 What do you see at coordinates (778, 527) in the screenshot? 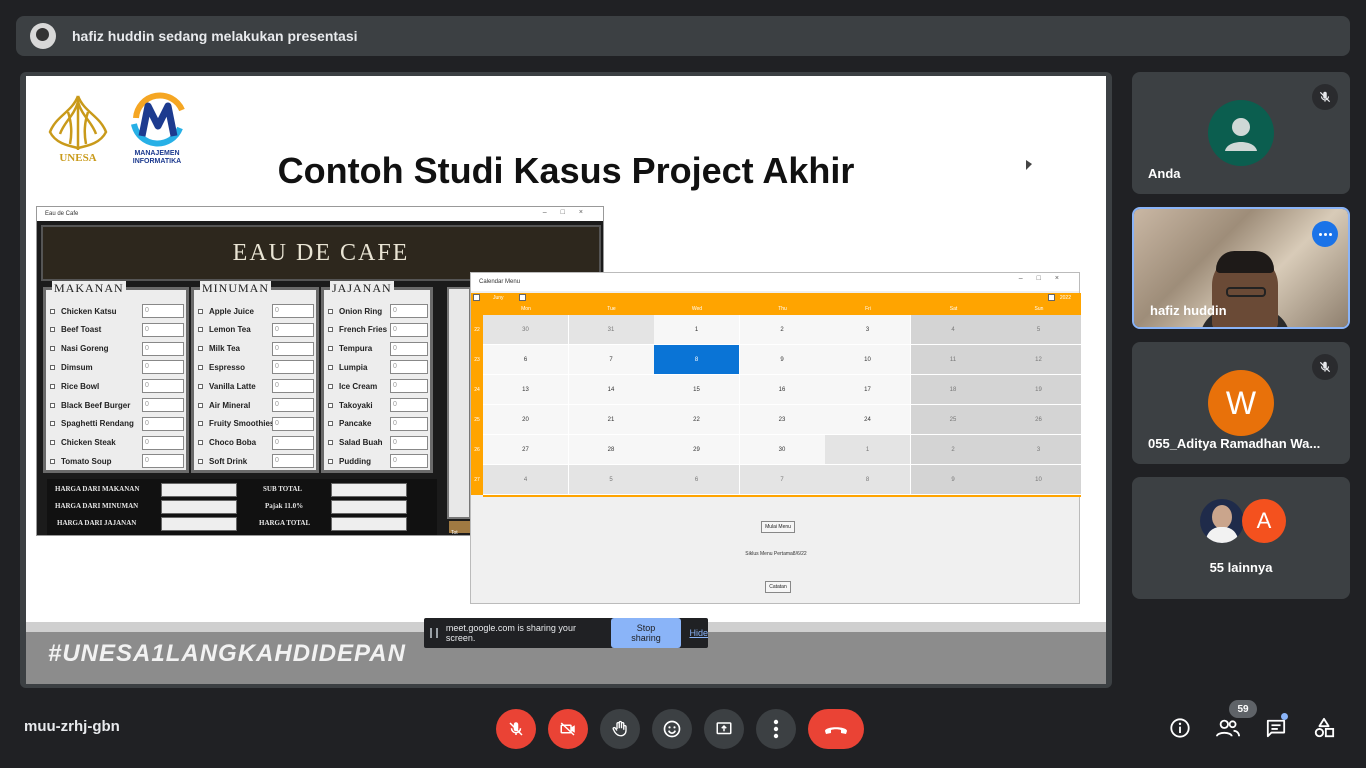
I see `mulai-menu-button: Mulai Menu` at bounding box center [778, 527].